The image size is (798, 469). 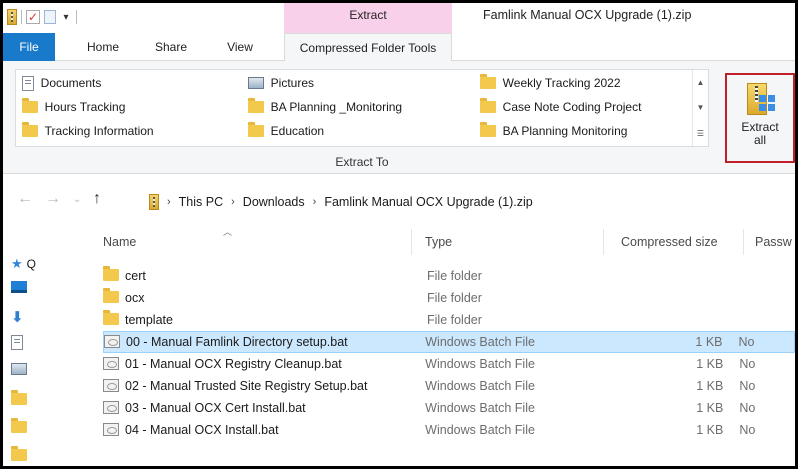 I want to click on nav-desktop, so click(x=19, y=287).